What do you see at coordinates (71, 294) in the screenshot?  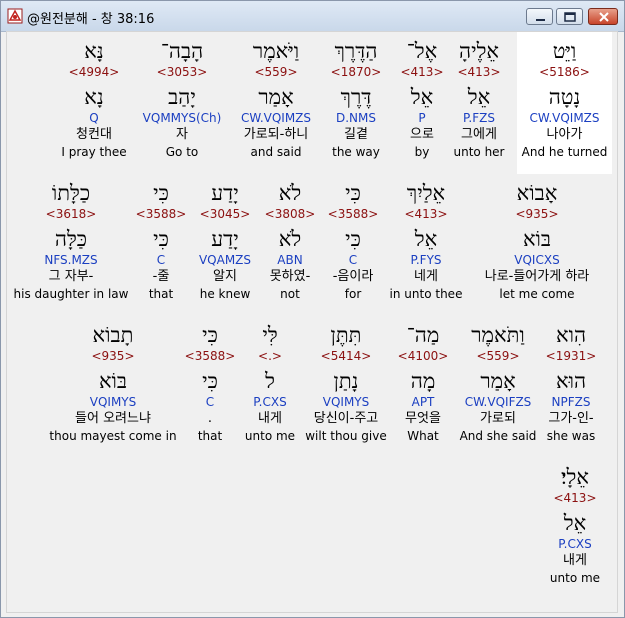 I see `english-gloss: his daughter in law` at bounding box center [71, 294].